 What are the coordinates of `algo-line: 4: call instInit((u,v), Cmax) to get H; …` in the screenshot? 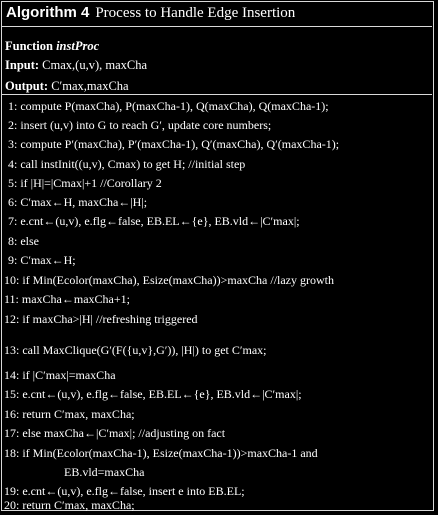 It's located at (127, 164).